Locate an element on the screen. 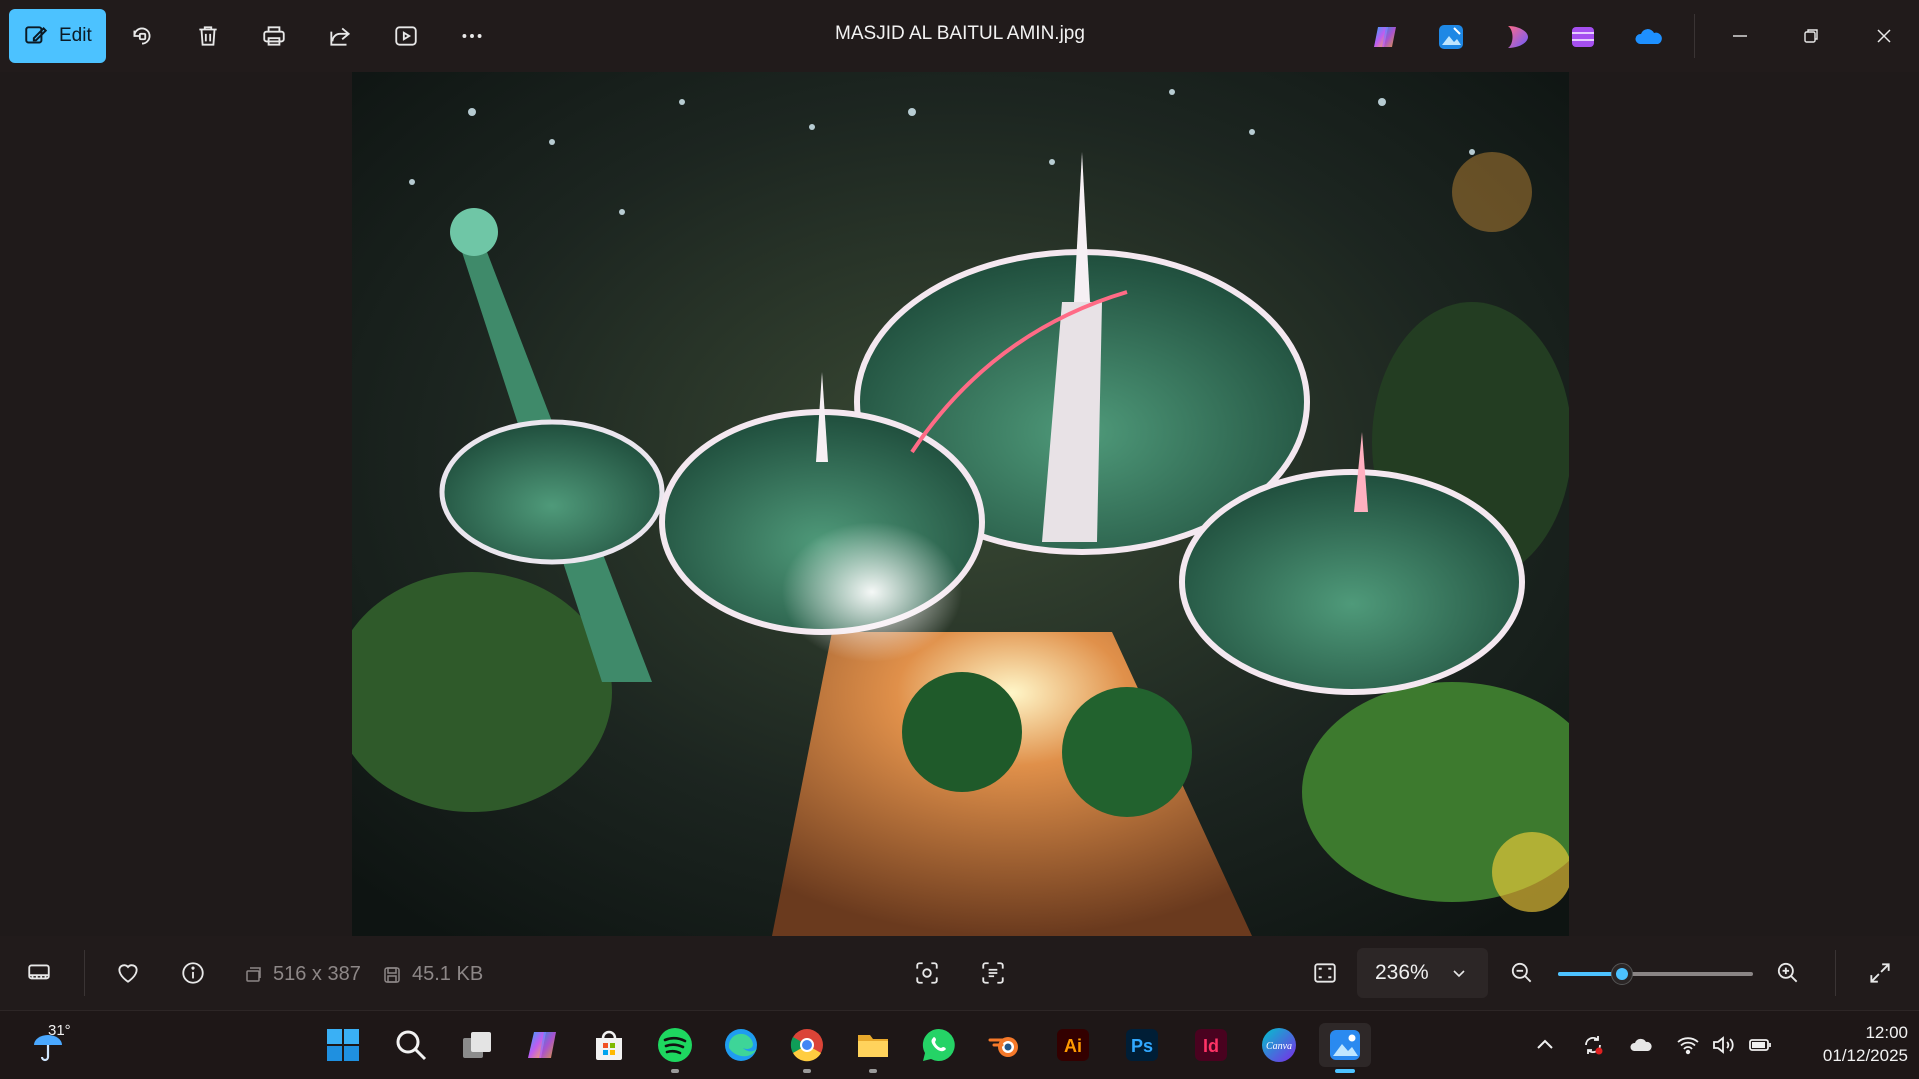  edge-icon is located at coordinates (741, 1045).